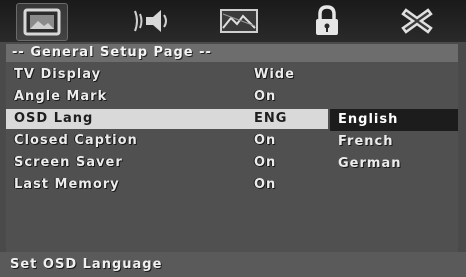  I want to click on menu-item-label: Screen Saver, so click(68, 162).